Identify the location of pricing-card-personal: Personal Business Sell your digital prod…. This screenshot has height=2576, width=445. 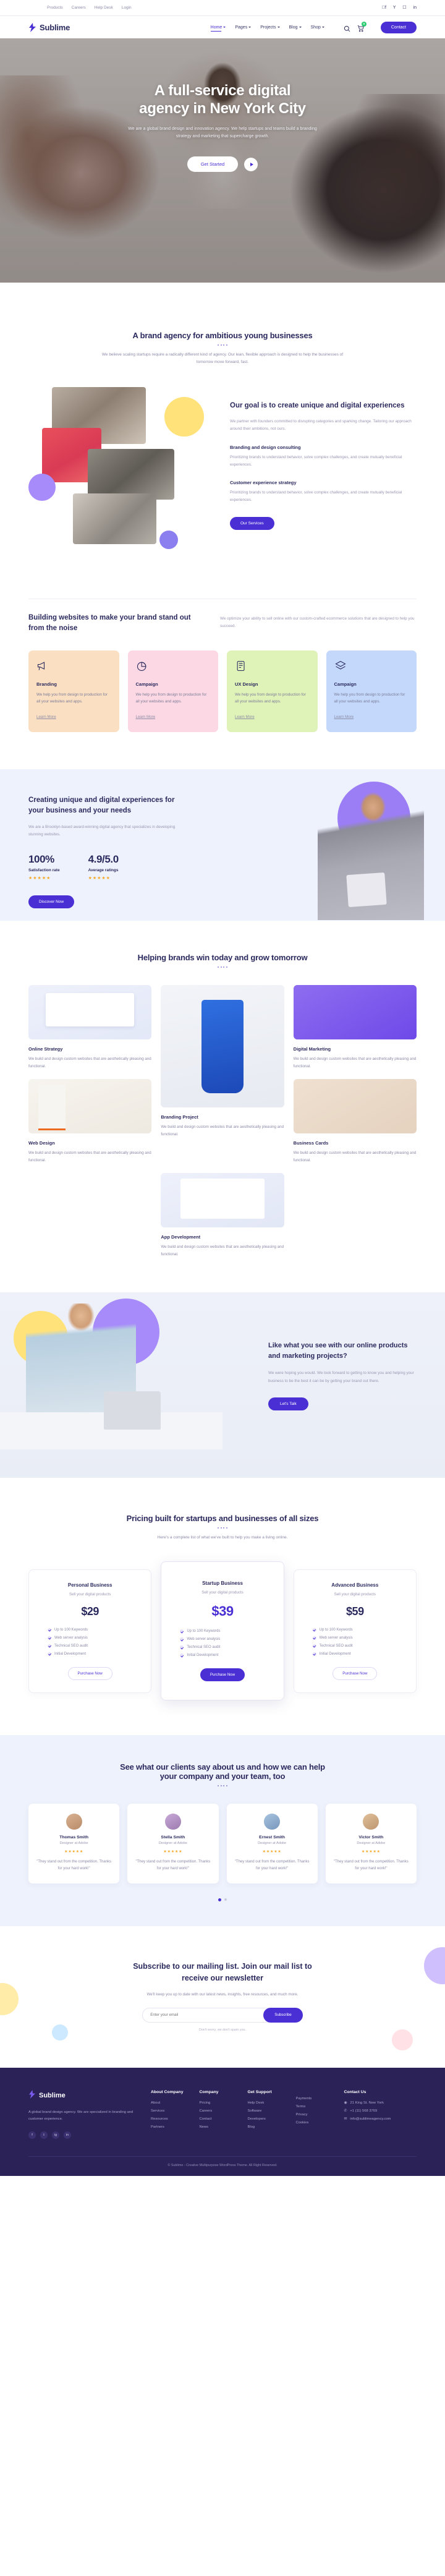
(90, 1631).